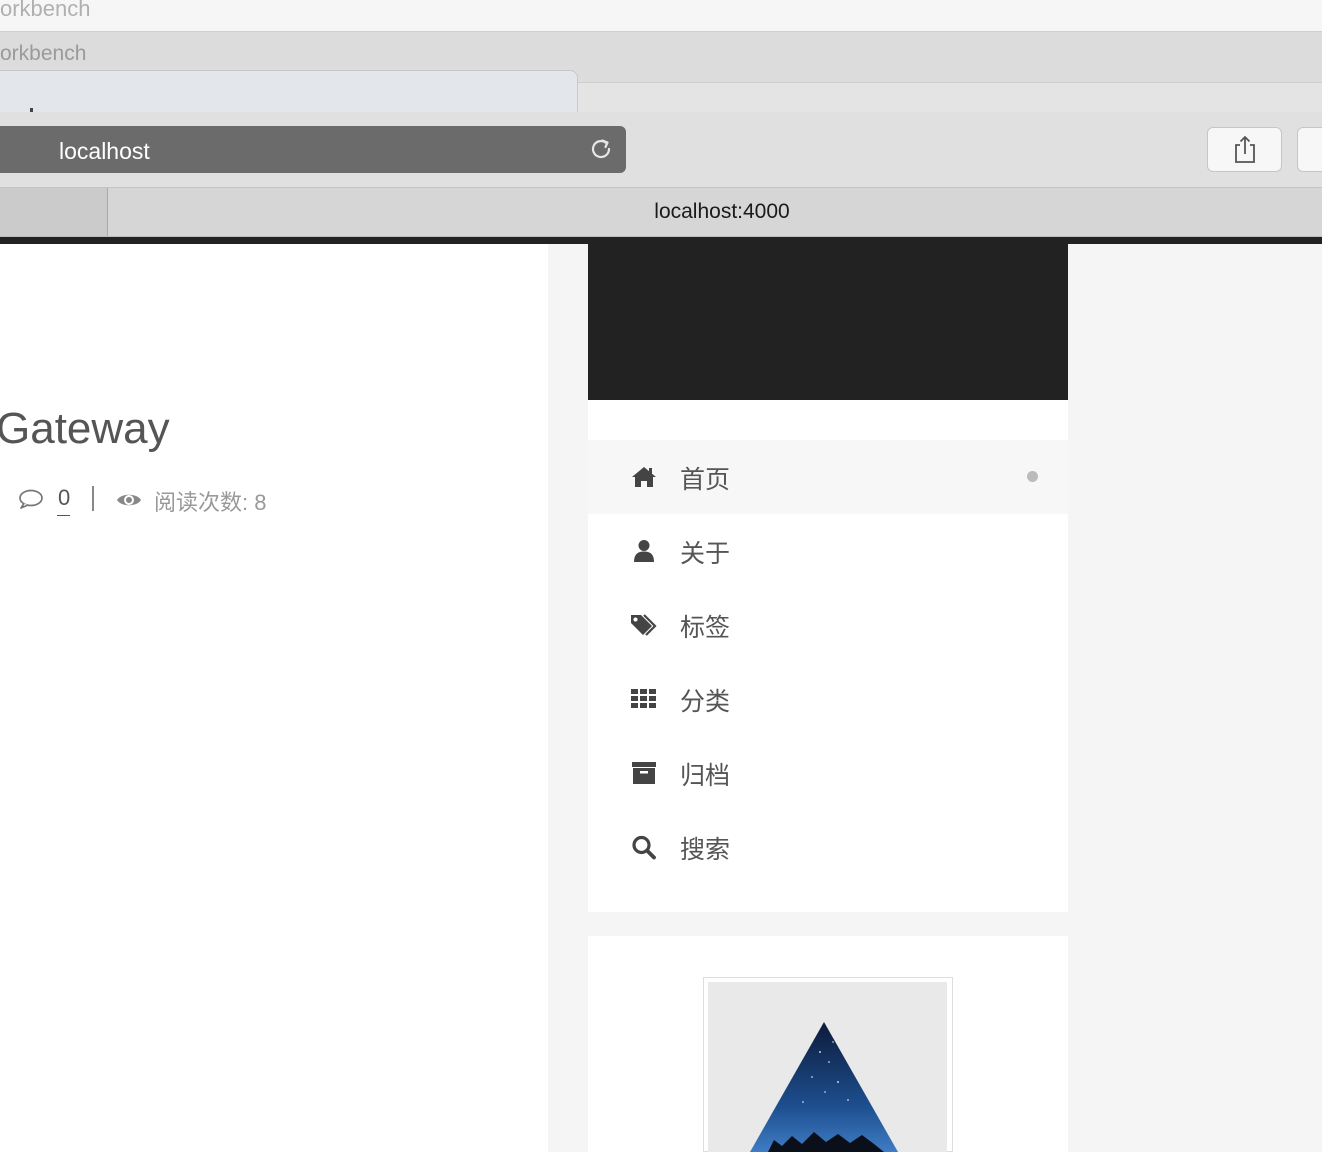 The image size is (1322, 1152). Describe the element at coordinates (705, 553) in the screenshot. I see `menu-label-about: 关于` at that location.